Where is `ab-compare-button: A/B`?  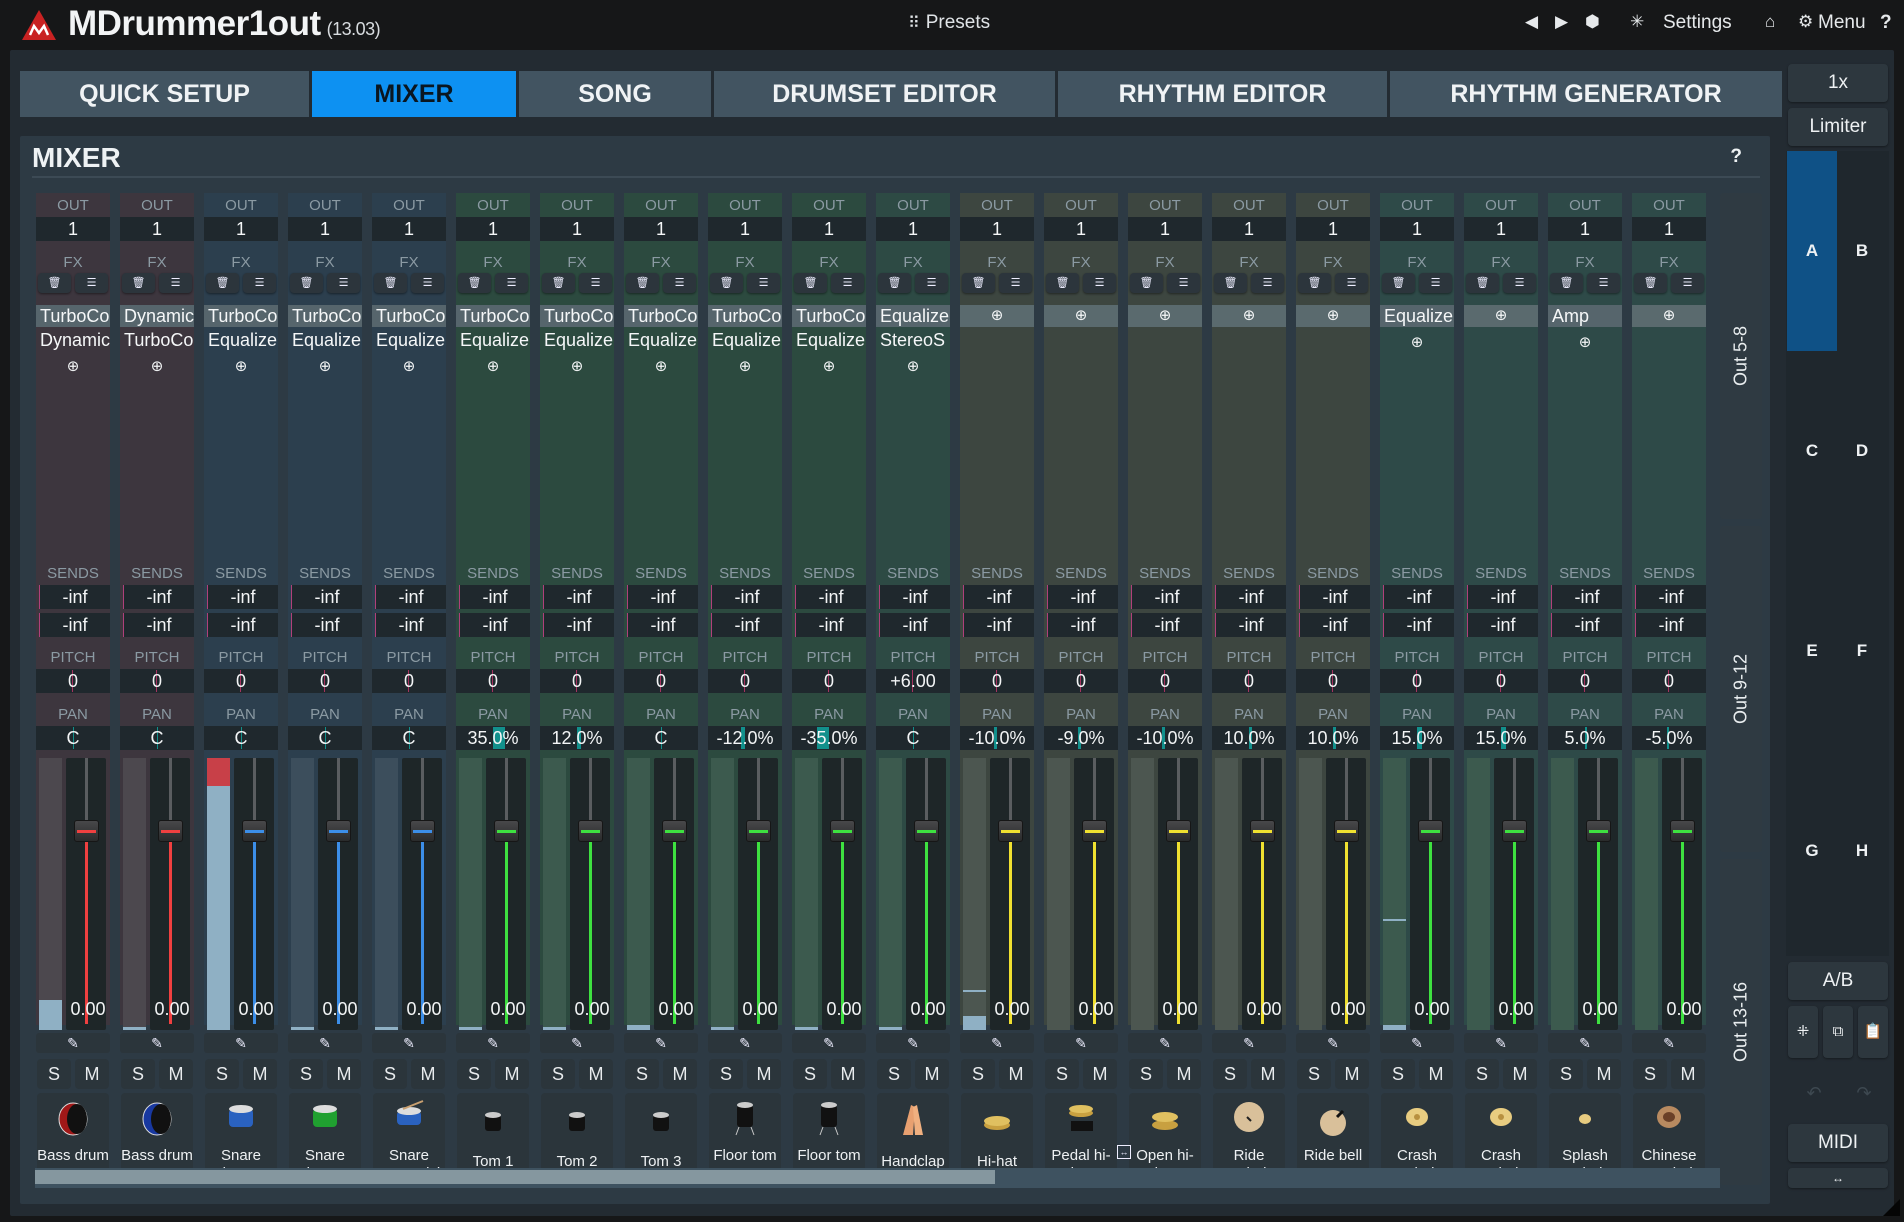
ab-compare-button: A/B is located at coordinates (1838, 981).